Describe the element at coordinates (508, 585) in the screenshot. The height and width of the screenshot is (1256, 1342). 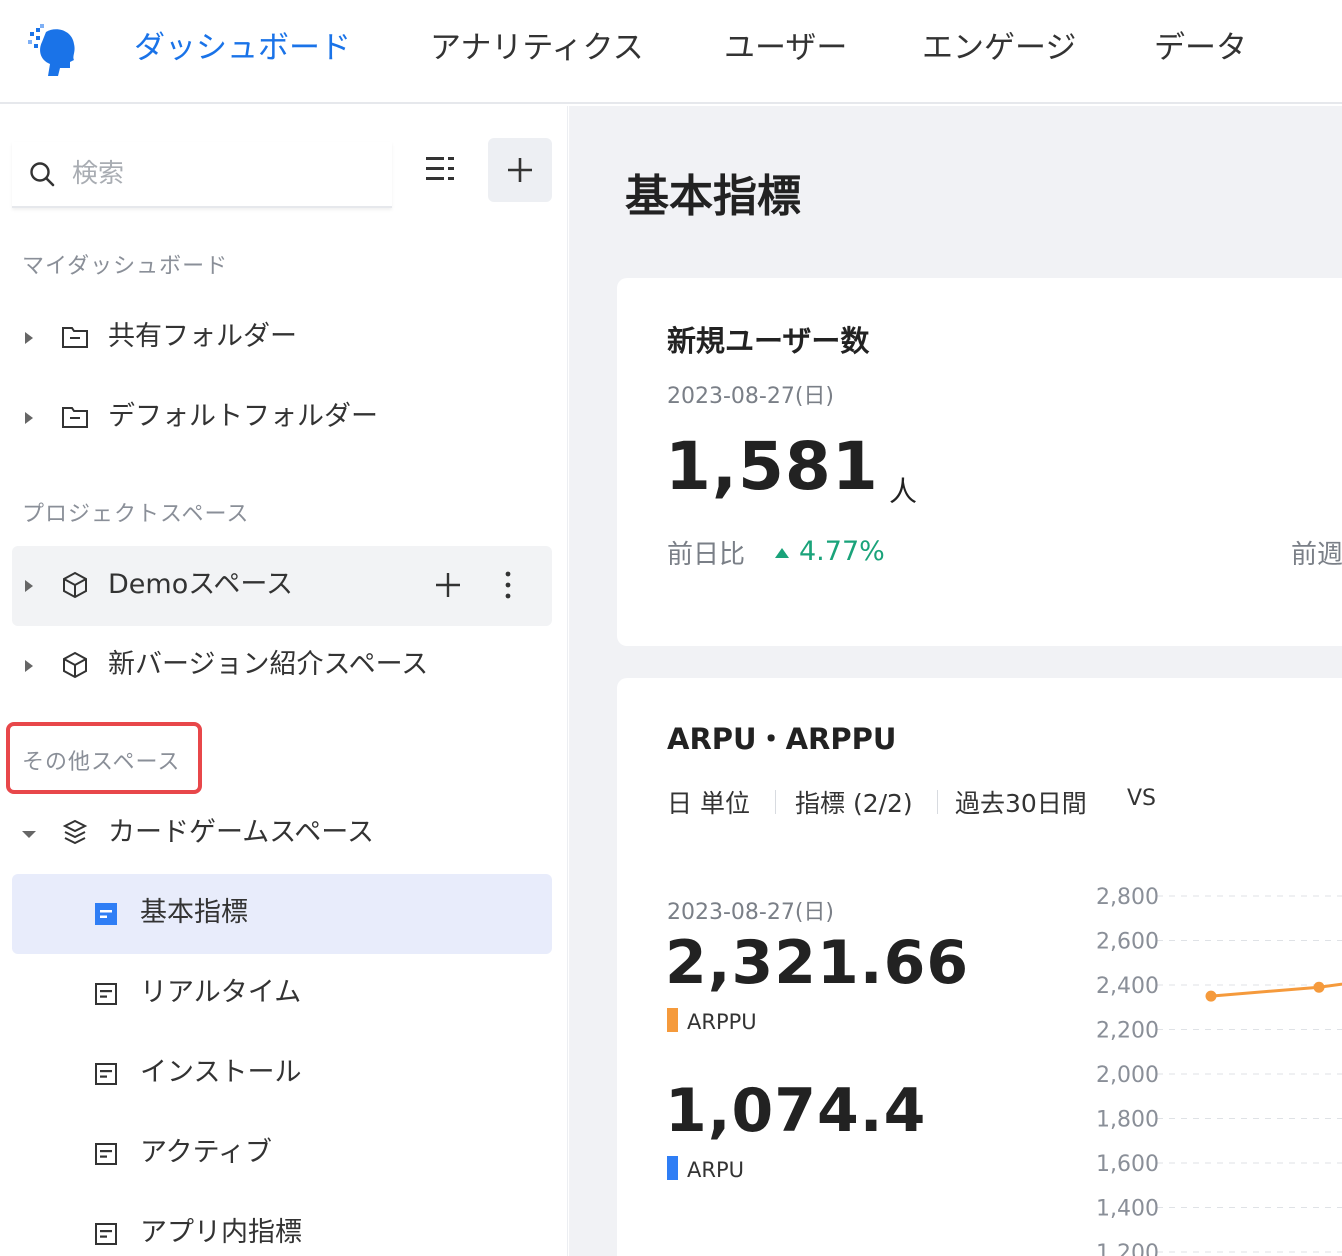
I see `more-vertical-icon` at that location.